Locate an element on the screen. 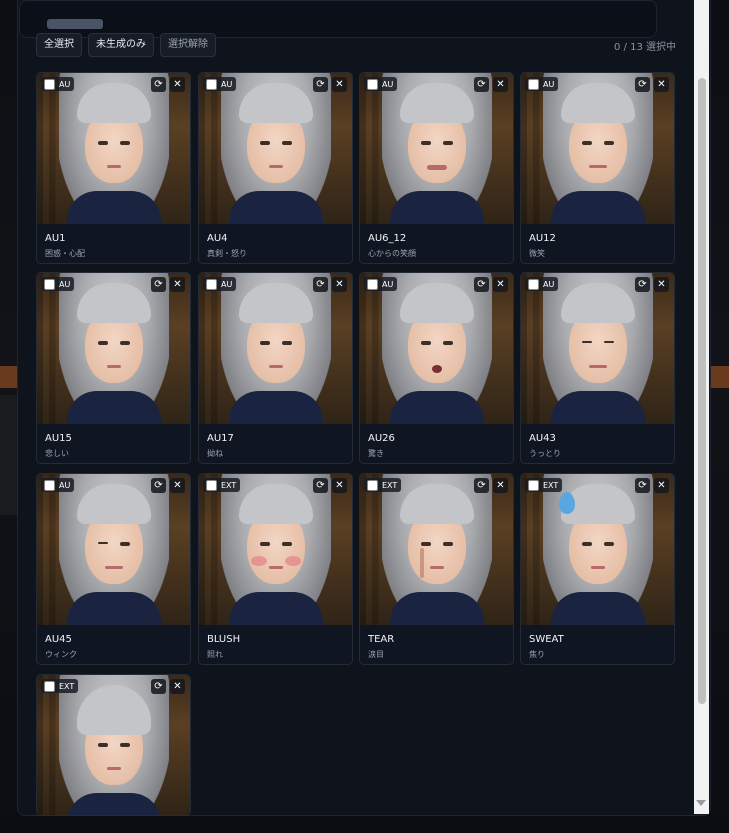  expression-card: AU ⟳ ✕ AU1 困惑・心配 is located at coordinates (113, 168).